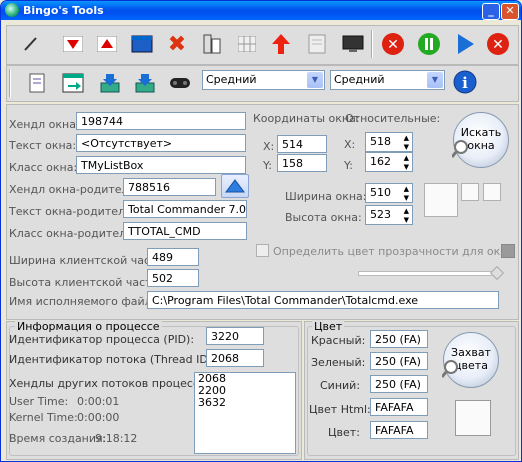 This screenshot has width=522, height=462. I want to click on combo-2-value: Средний, so click(359, 79).